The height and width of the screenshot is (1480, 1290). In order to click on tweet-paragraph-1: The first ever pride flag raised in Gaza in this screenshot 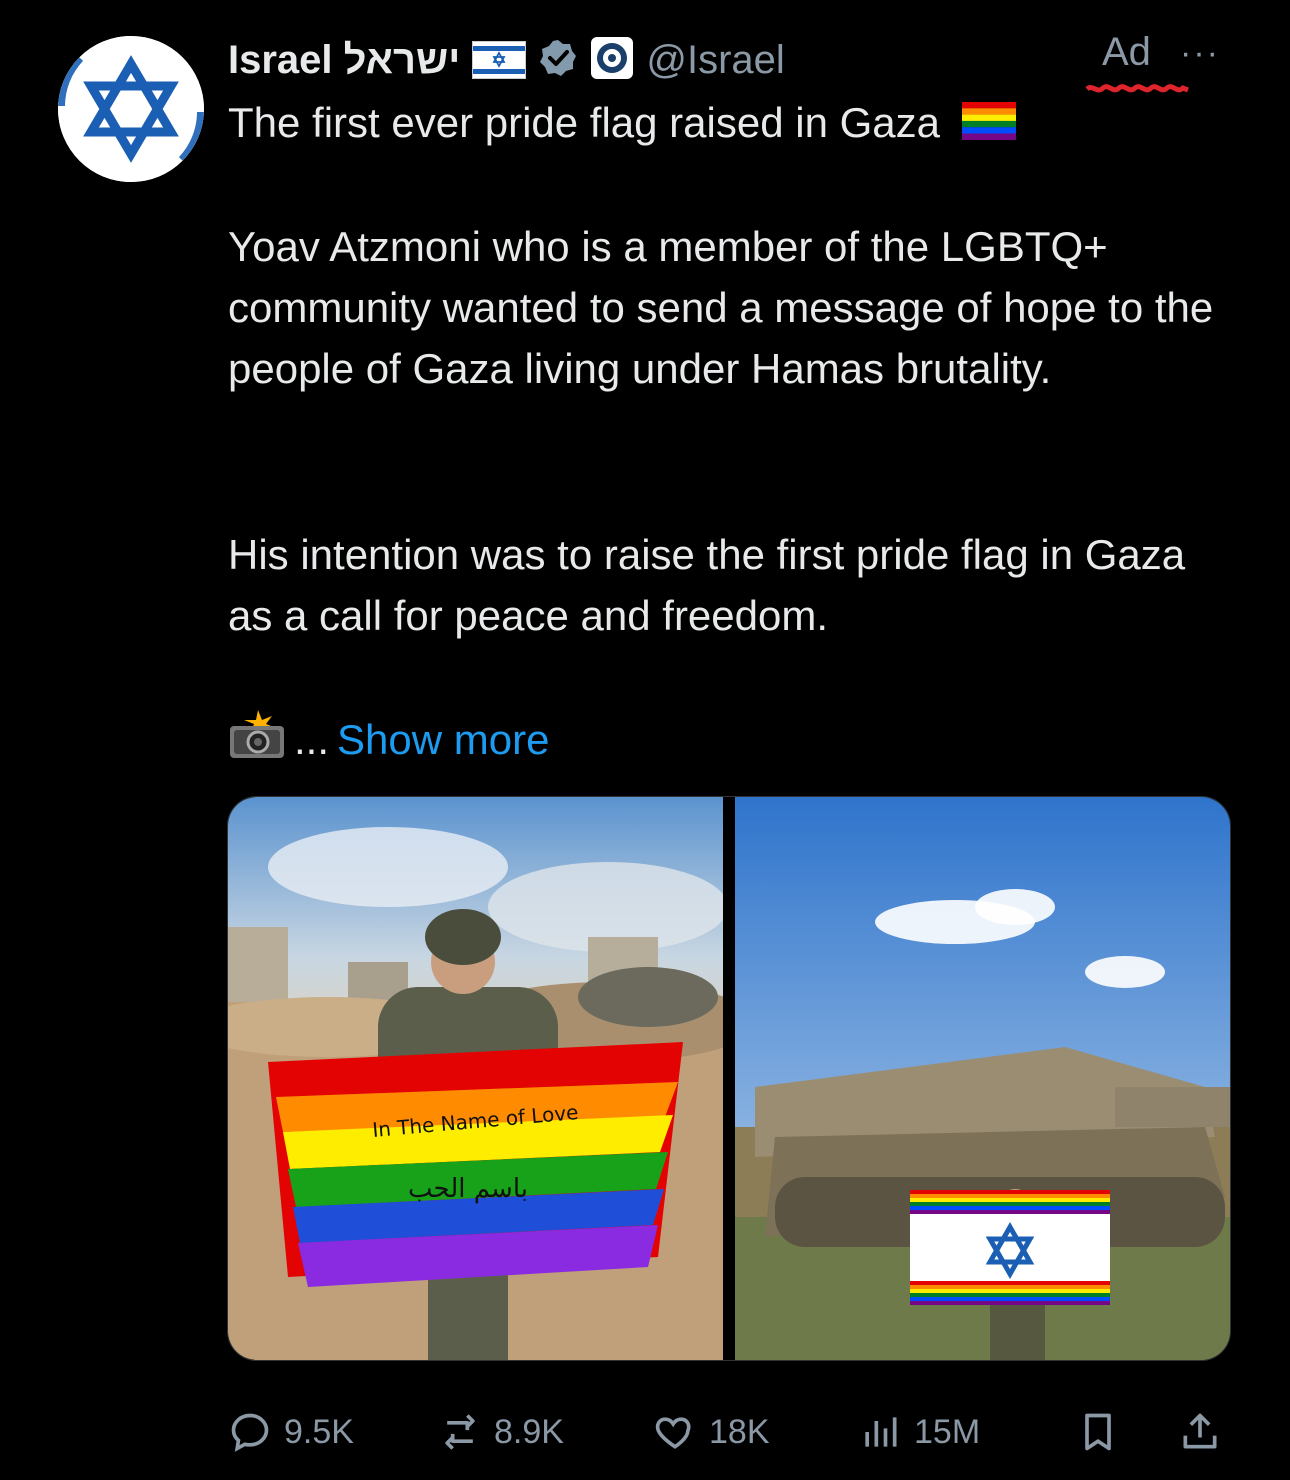, I will do `click(584, 122)`.